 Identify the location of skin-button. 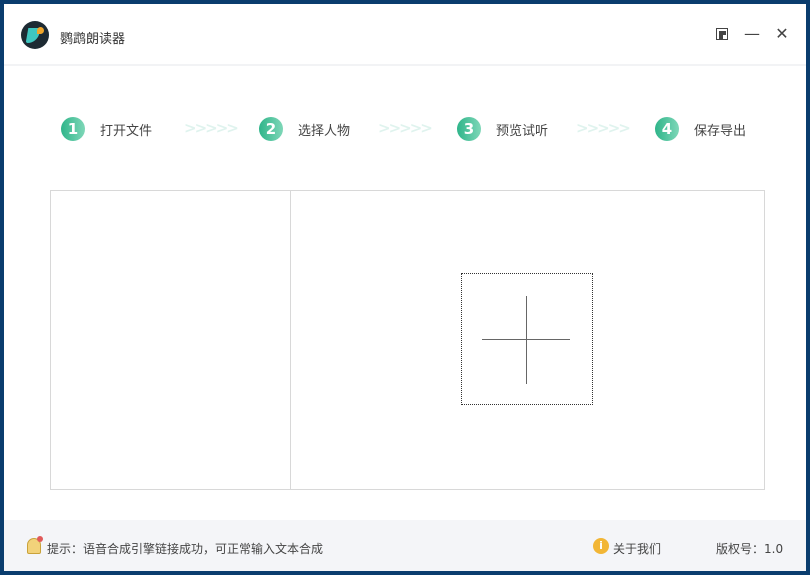
(722, 34).